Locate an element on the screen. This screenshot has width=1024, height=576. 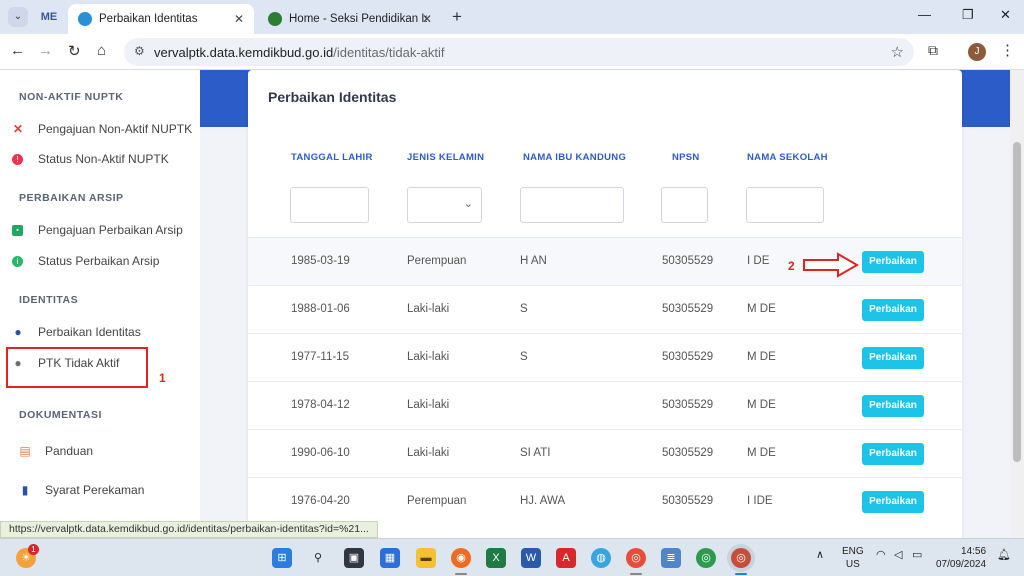
site-info-icon: ⚙ is located at coordinates (139, 51).